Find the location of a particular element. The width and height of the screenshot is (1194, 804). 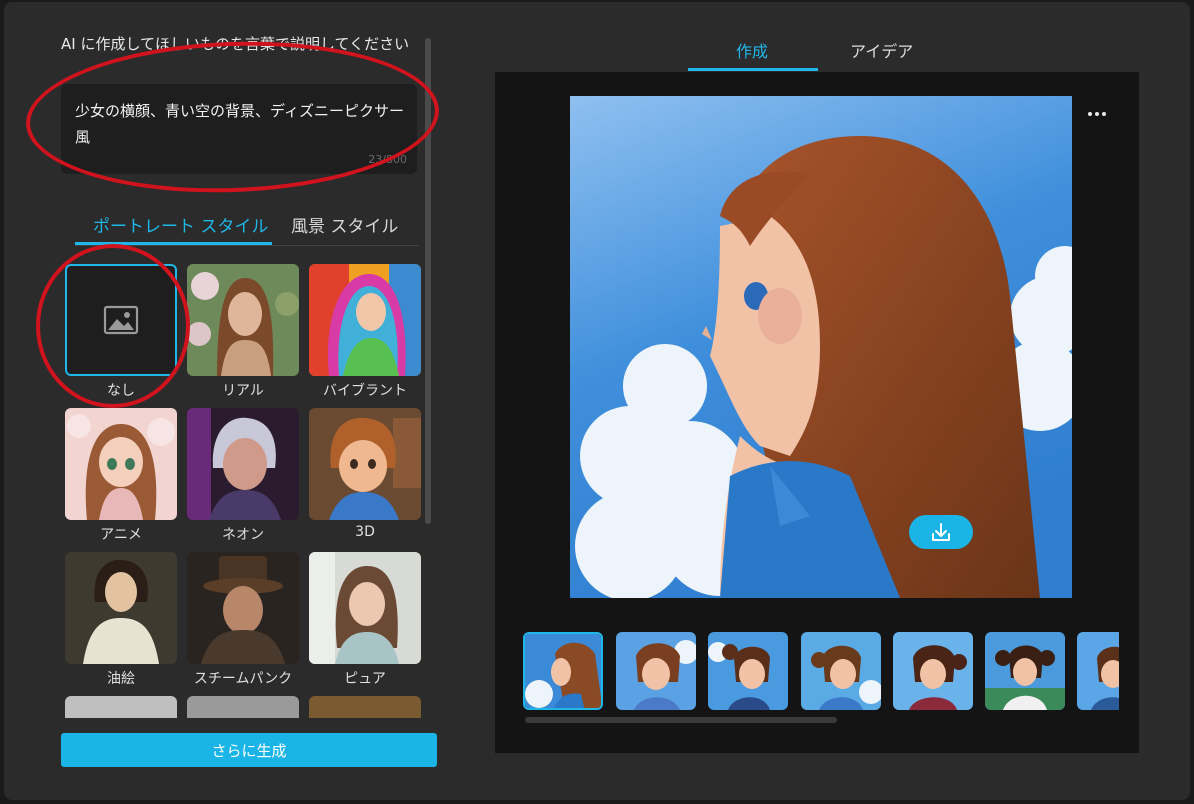

generate-more-button: さらに生成 is located at coordinates (249, 750).